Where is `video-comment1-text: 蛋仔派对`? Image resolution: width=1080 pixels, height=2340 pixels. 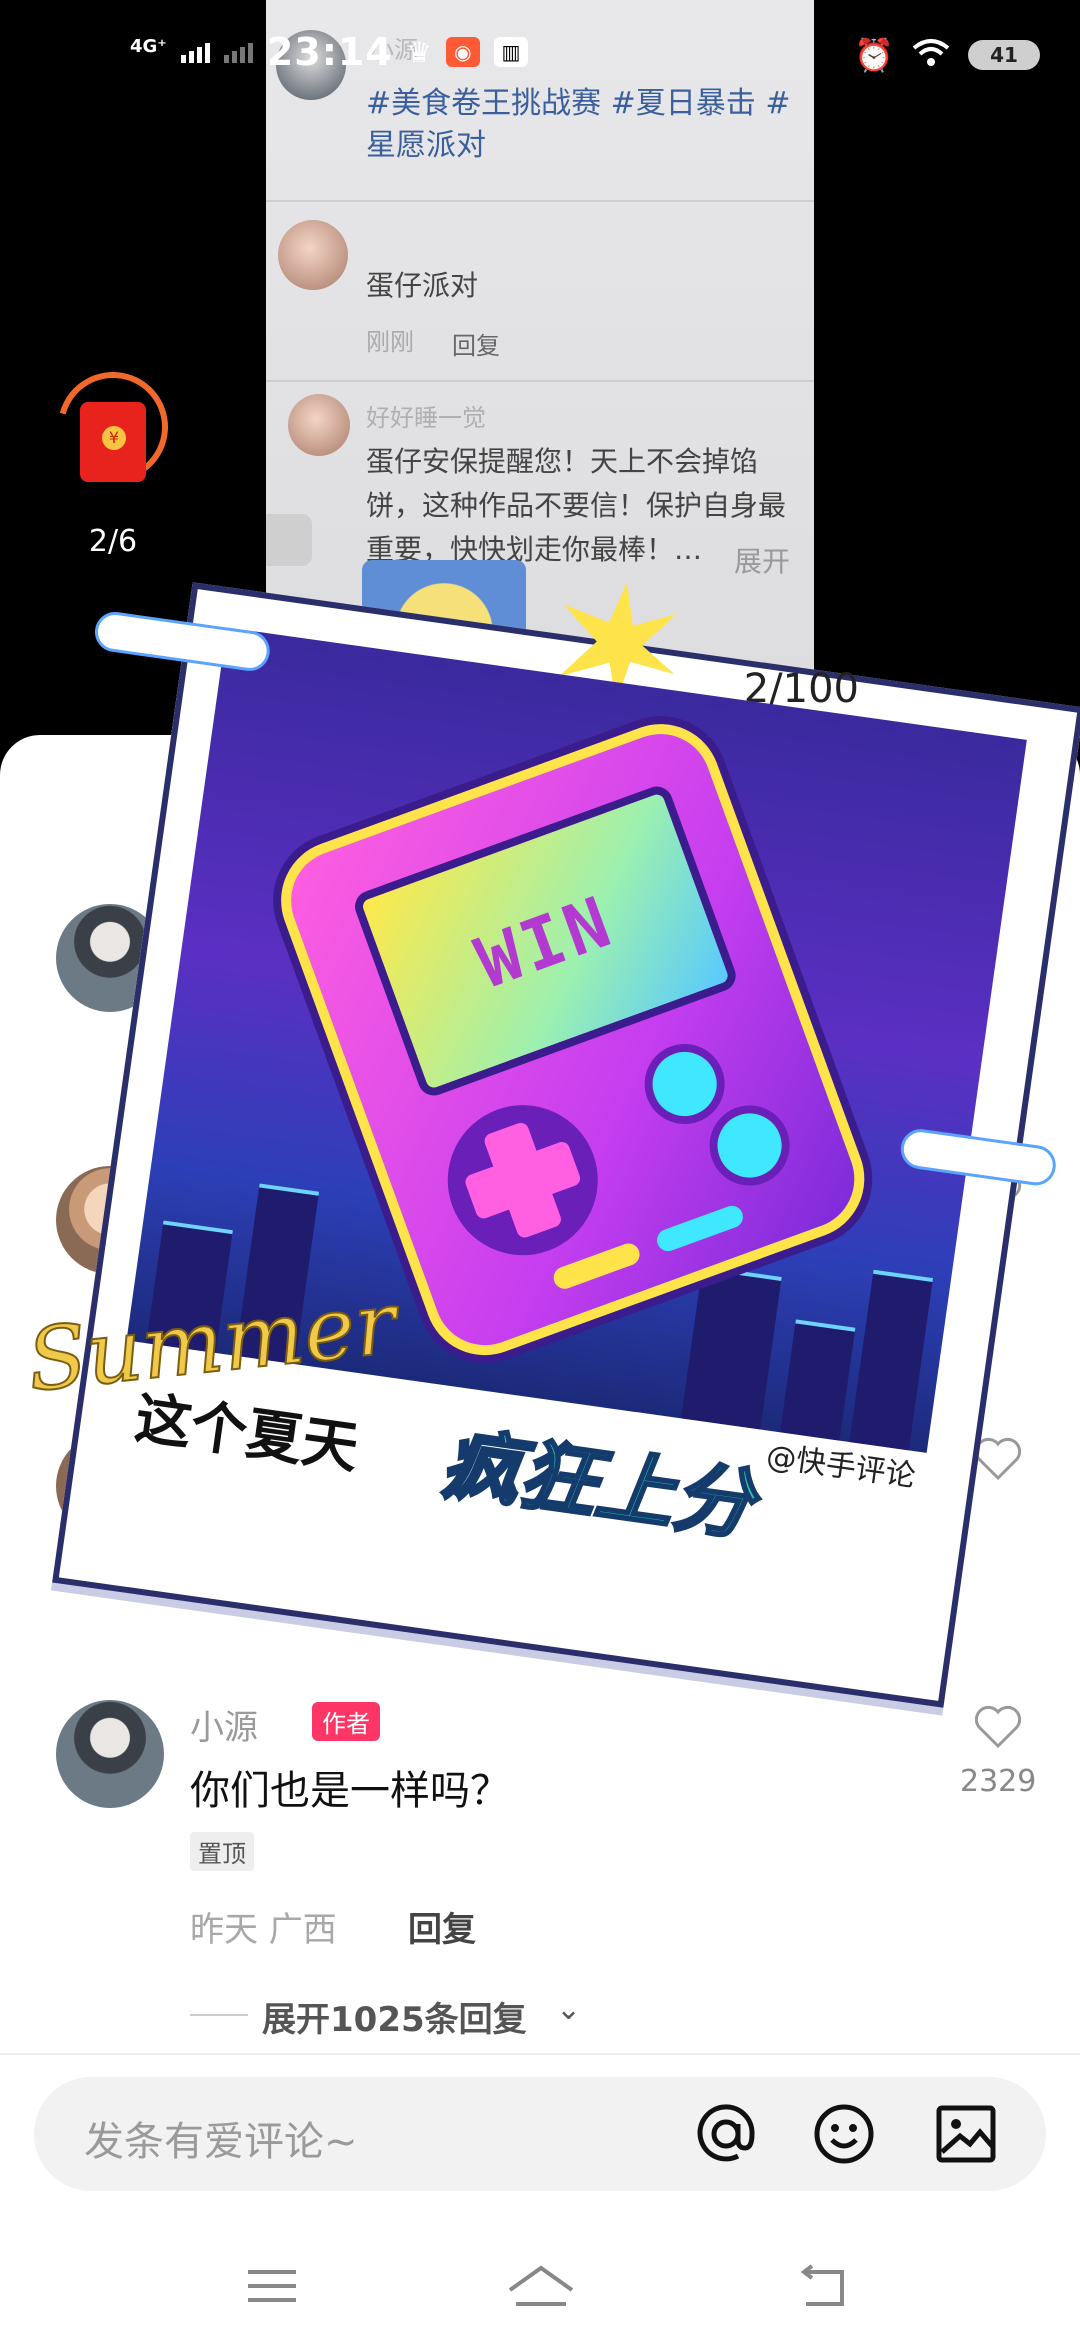
video-comment1-text: 蛋仔派对 is located at coordinates (422, 285).